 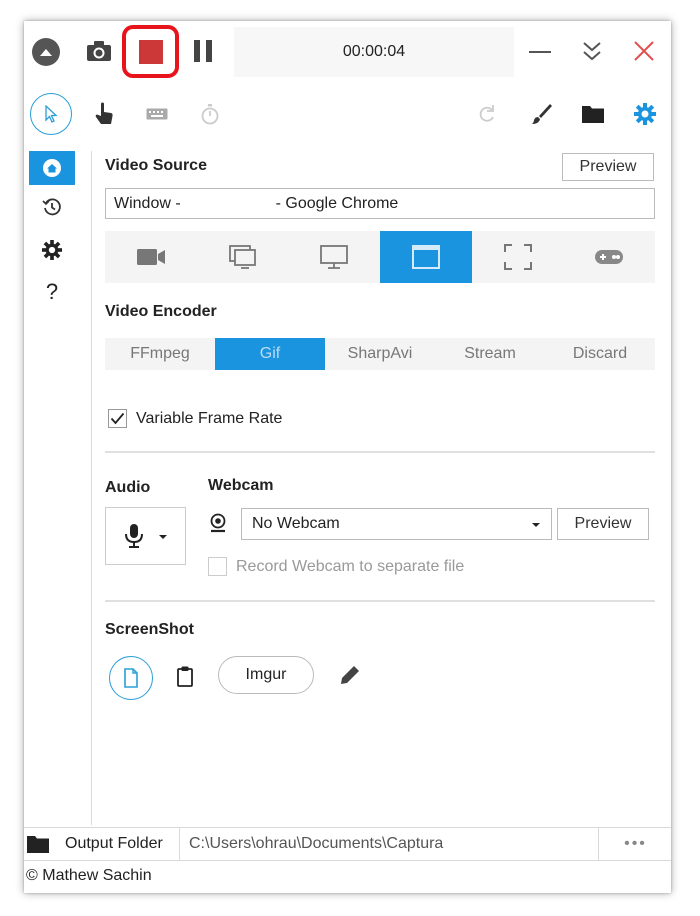 I want to click on camera-icon, so click(x=99, y=51).